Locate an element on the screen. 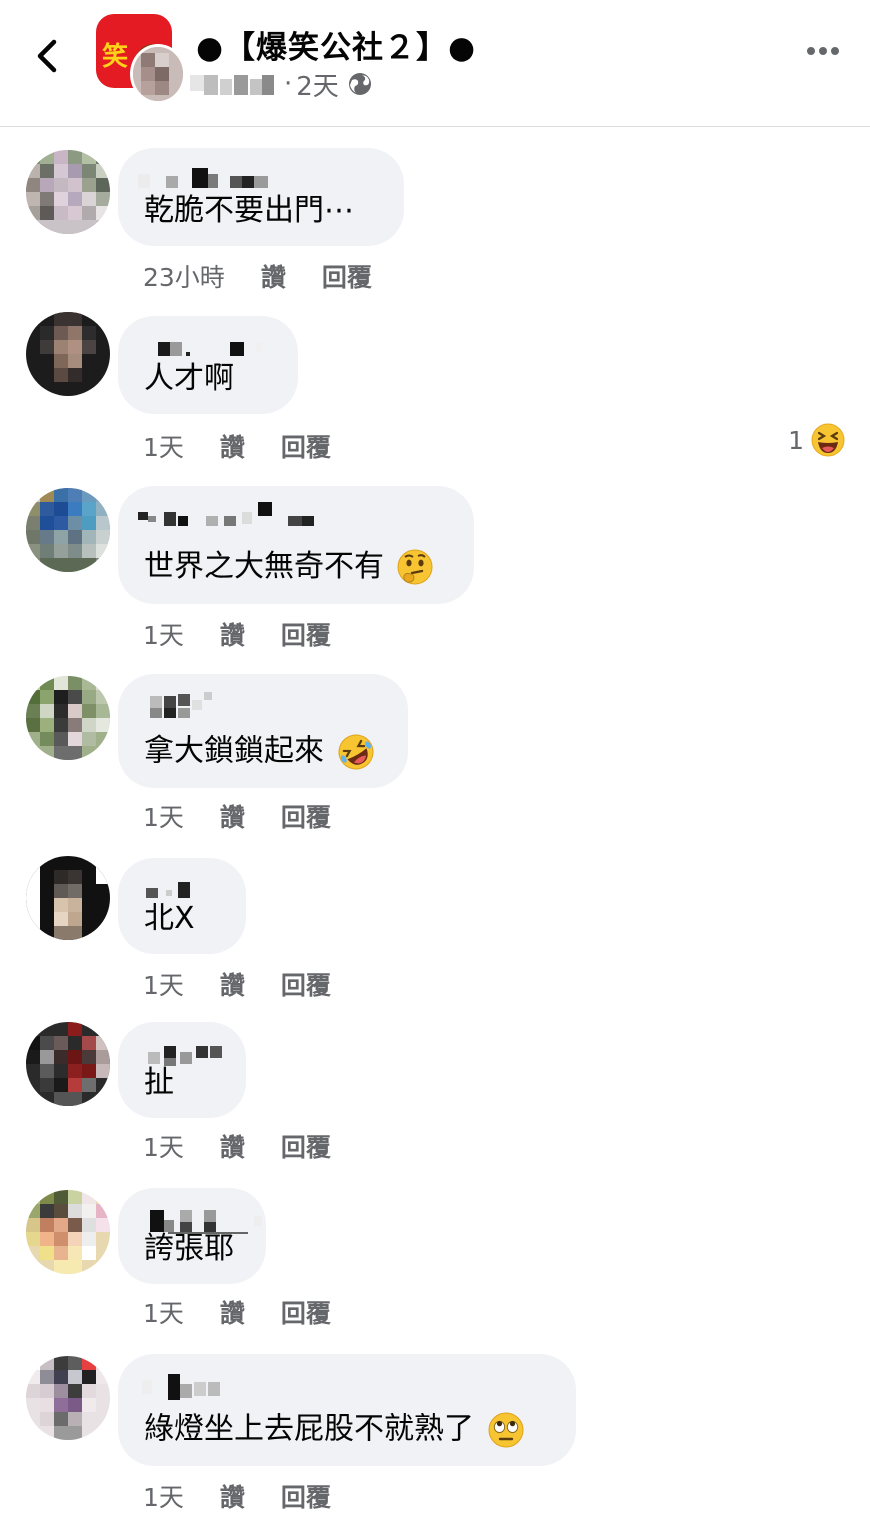  comment-item: 拿大鎖鎖起來 1天 讚 回覆 is located at coordinates (435, 754).